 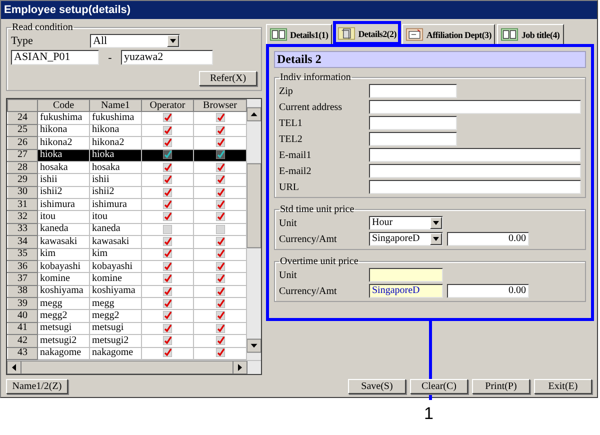 I want to click on action-button: Save(S), so click(x=377, y=386).